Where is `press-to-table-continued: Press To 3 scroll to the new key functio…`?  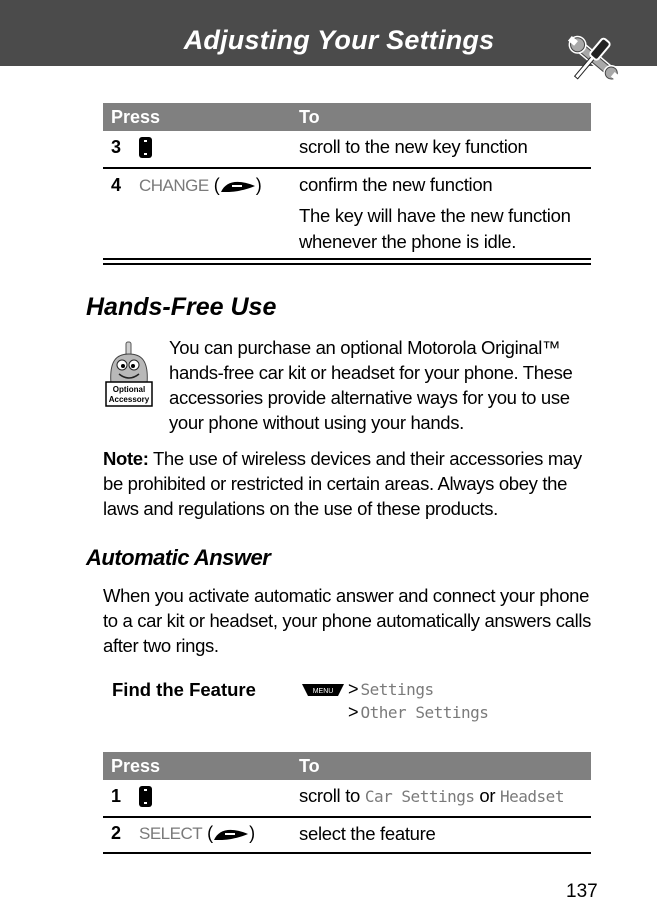
press-to-table-continued: Press To 3 scroll to the new key functio… is located at coordinates (347, 180).